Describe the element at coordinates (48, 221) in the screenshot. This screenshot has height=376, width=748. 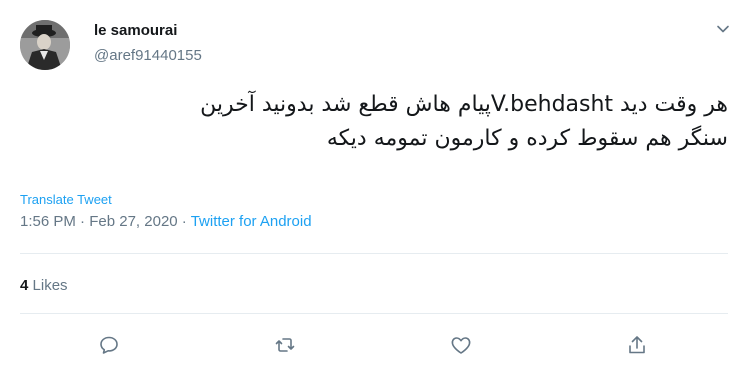
I see `tweet-time: 1:56 PM` at that location.